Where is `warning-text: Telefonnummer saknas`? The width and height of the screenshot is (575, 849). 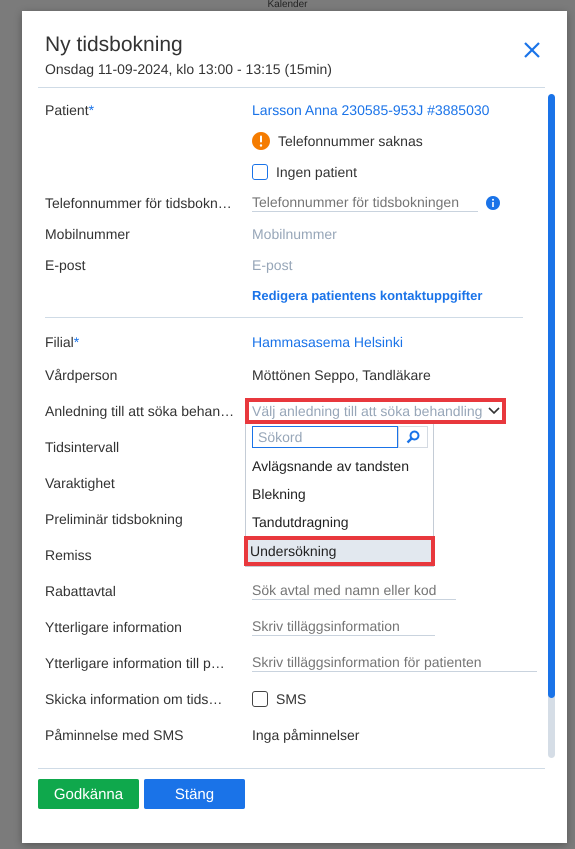
warning-text: Telefonnummer saknas is located at coordinates (350, 140).